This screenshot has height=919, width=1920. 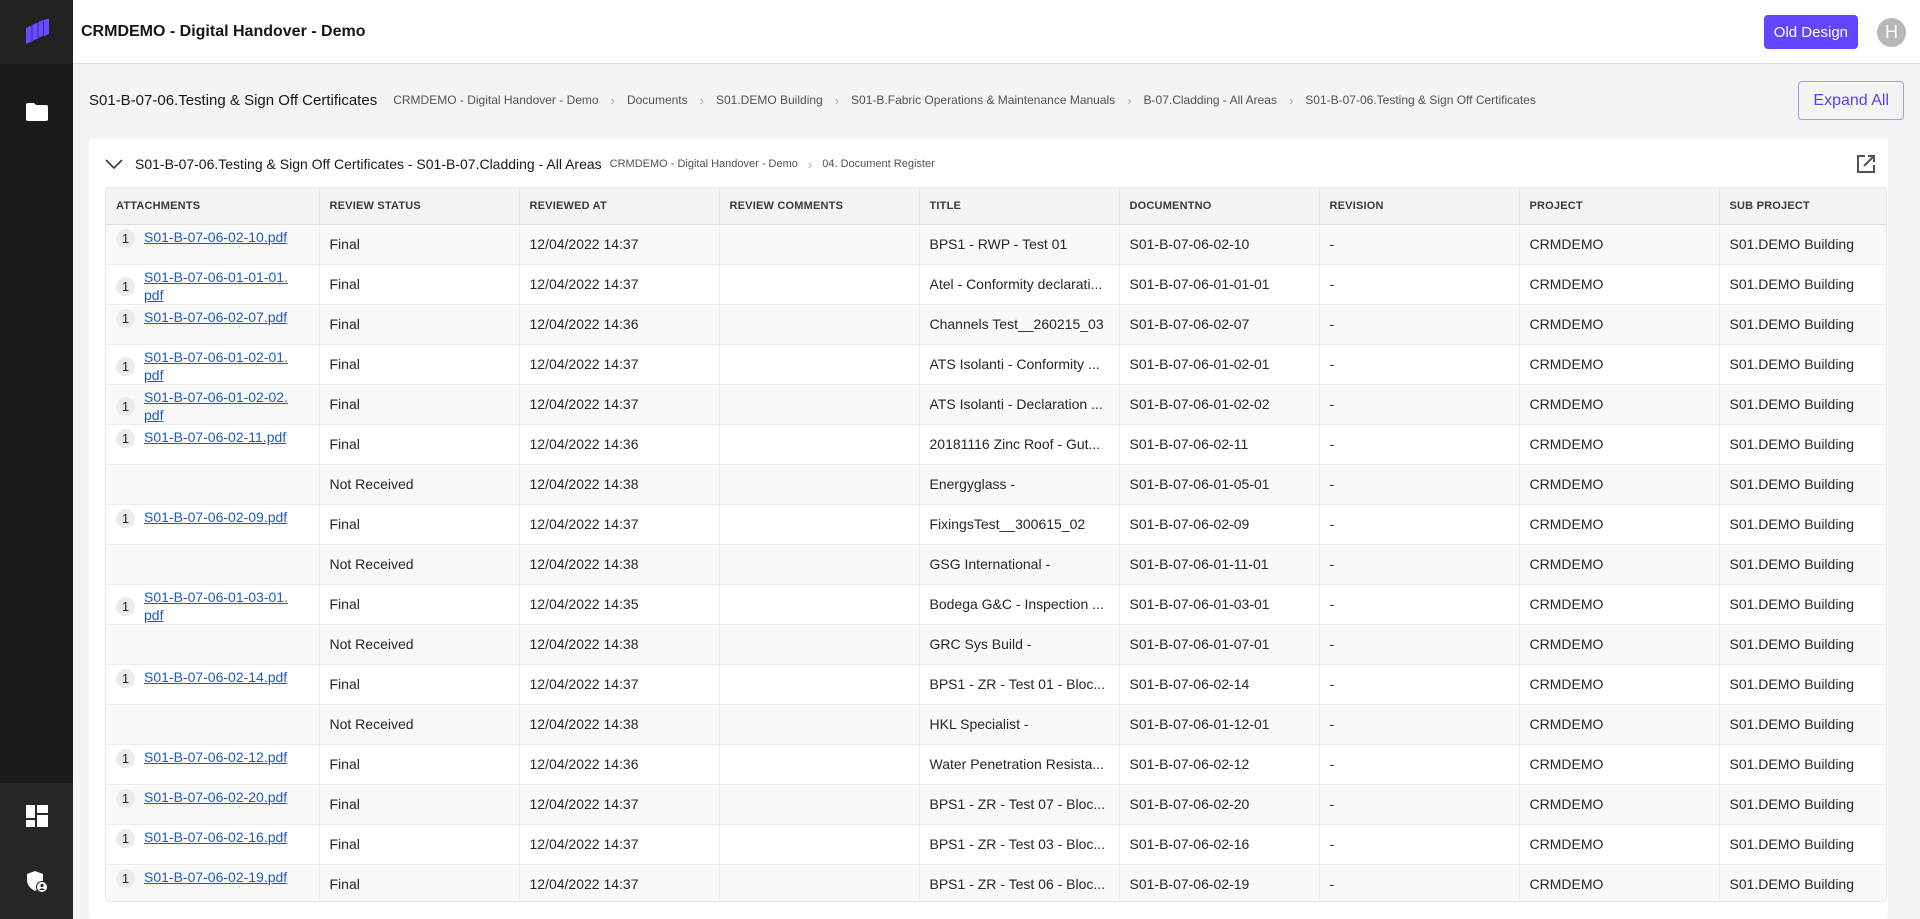 What do you see at coordinates (657, 100) in the screenshot?
I see `breadcrumb-item: Documents` at bounding box center [657, 100].